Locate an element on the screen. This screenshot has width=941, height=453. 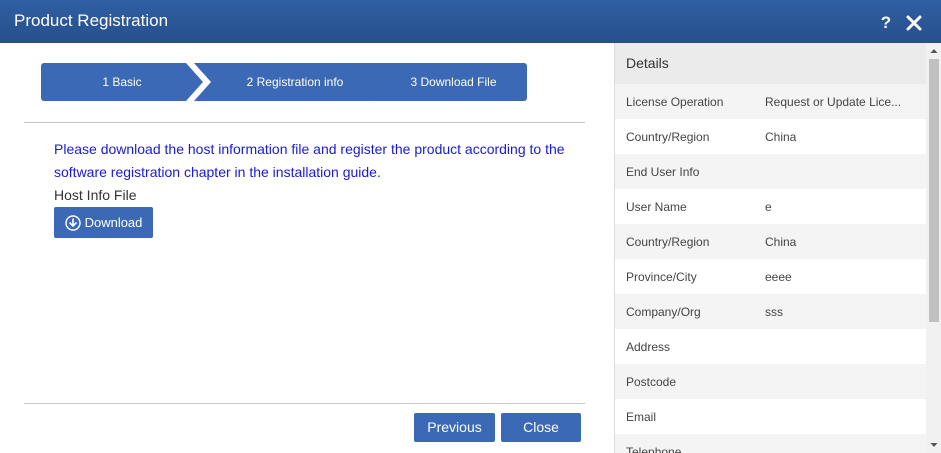
host-info-file-label: Host Info File is located at coordinates (95, 195).